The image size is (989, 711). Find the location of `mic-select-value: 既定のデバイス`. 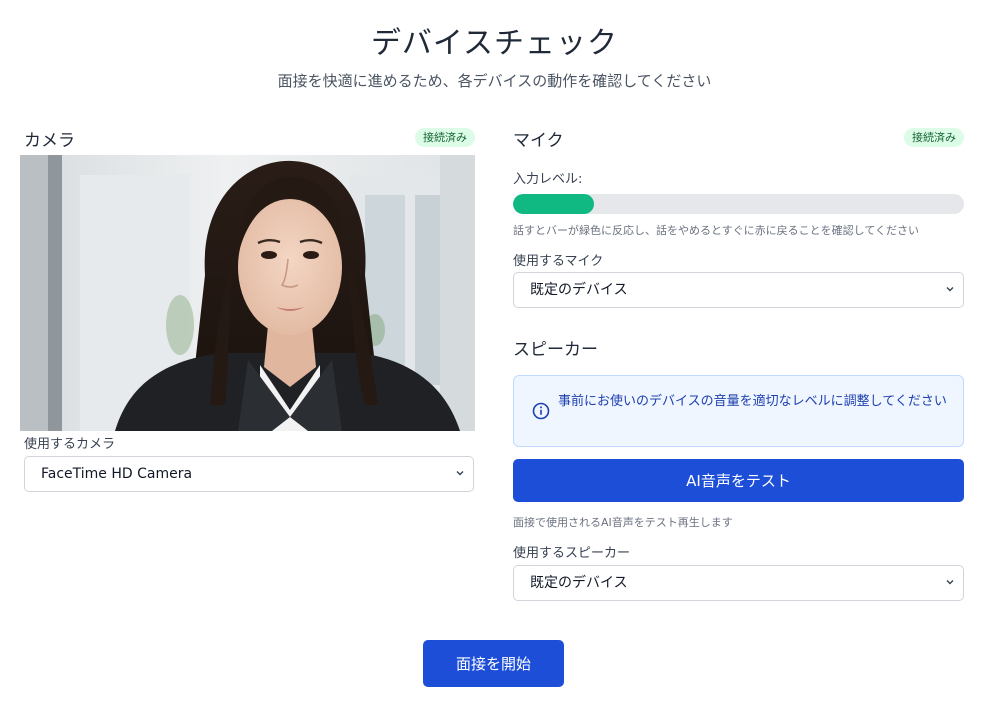

mic-select-value: 既定のデバイス is located at coordinates (579, 290).